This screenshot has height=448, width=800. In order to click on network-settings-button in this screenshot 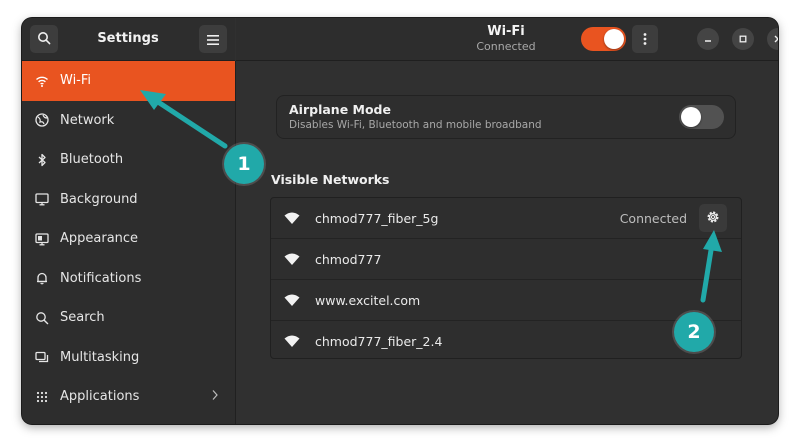, I will do `click(713, 218)`.